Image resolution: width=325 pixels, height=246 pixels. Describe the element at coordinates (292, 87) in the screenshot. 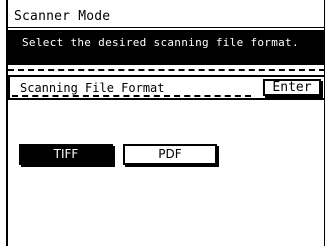

I see `enter-button: Enter` at that location.